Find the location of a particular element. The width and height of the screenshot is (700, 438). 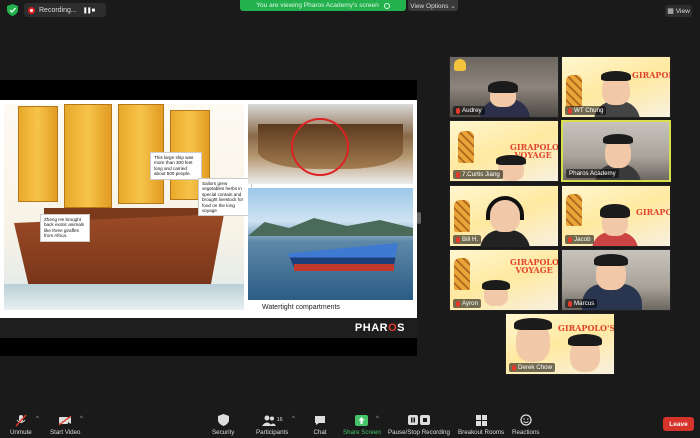

participant-tile-audrey: Audrey is located at coordinates (504, 87).